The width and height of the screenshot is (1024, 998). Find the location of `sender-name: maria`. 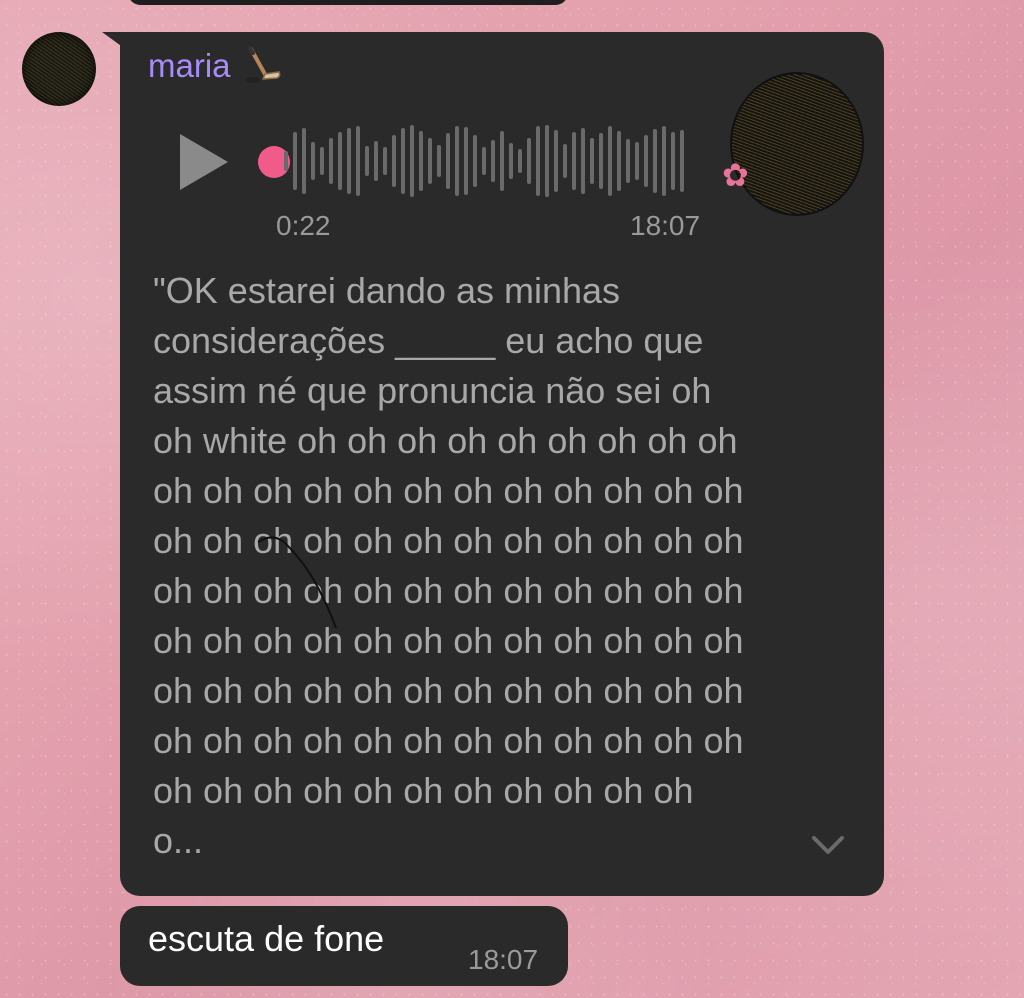

sender-name: maria is located at coordinates (189, 66).